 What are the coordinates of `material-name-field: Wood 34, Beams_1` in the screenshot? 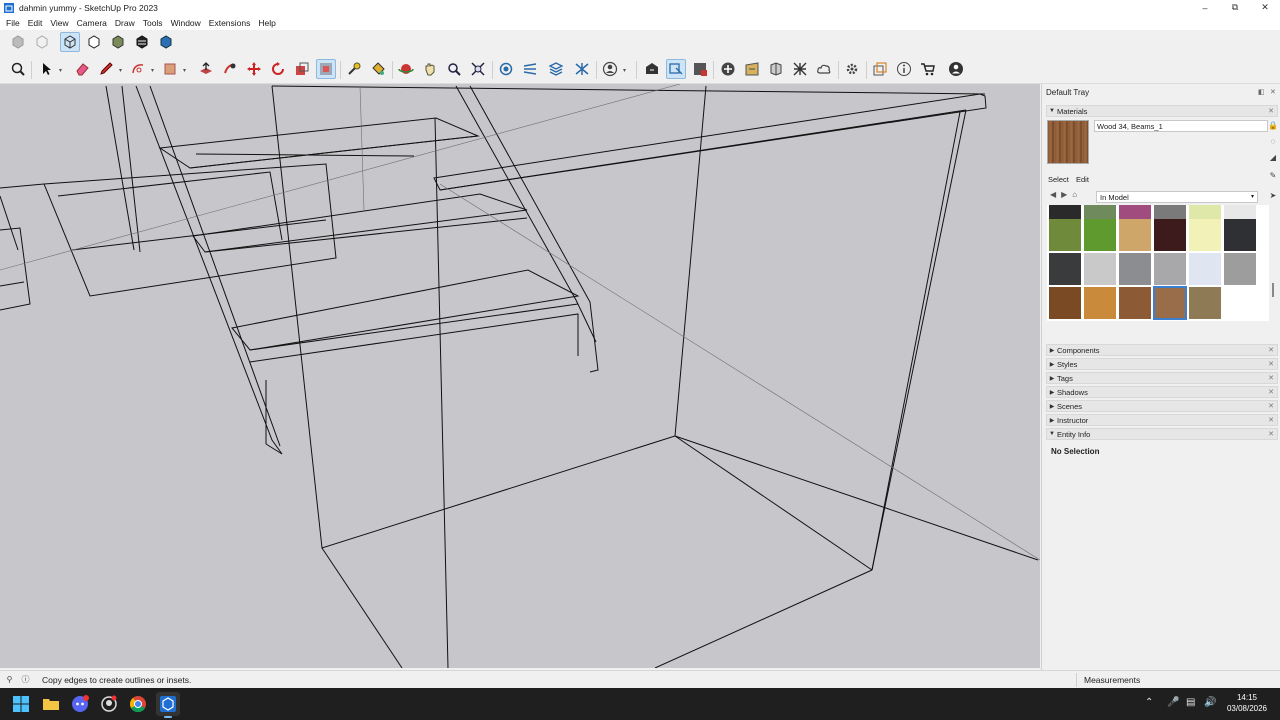 It's located at (1181, 126).